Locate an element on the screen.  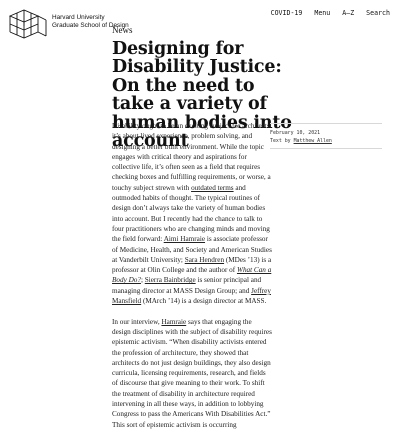
publish-date: February 10, 2021 is located at coordinates (295, 133).